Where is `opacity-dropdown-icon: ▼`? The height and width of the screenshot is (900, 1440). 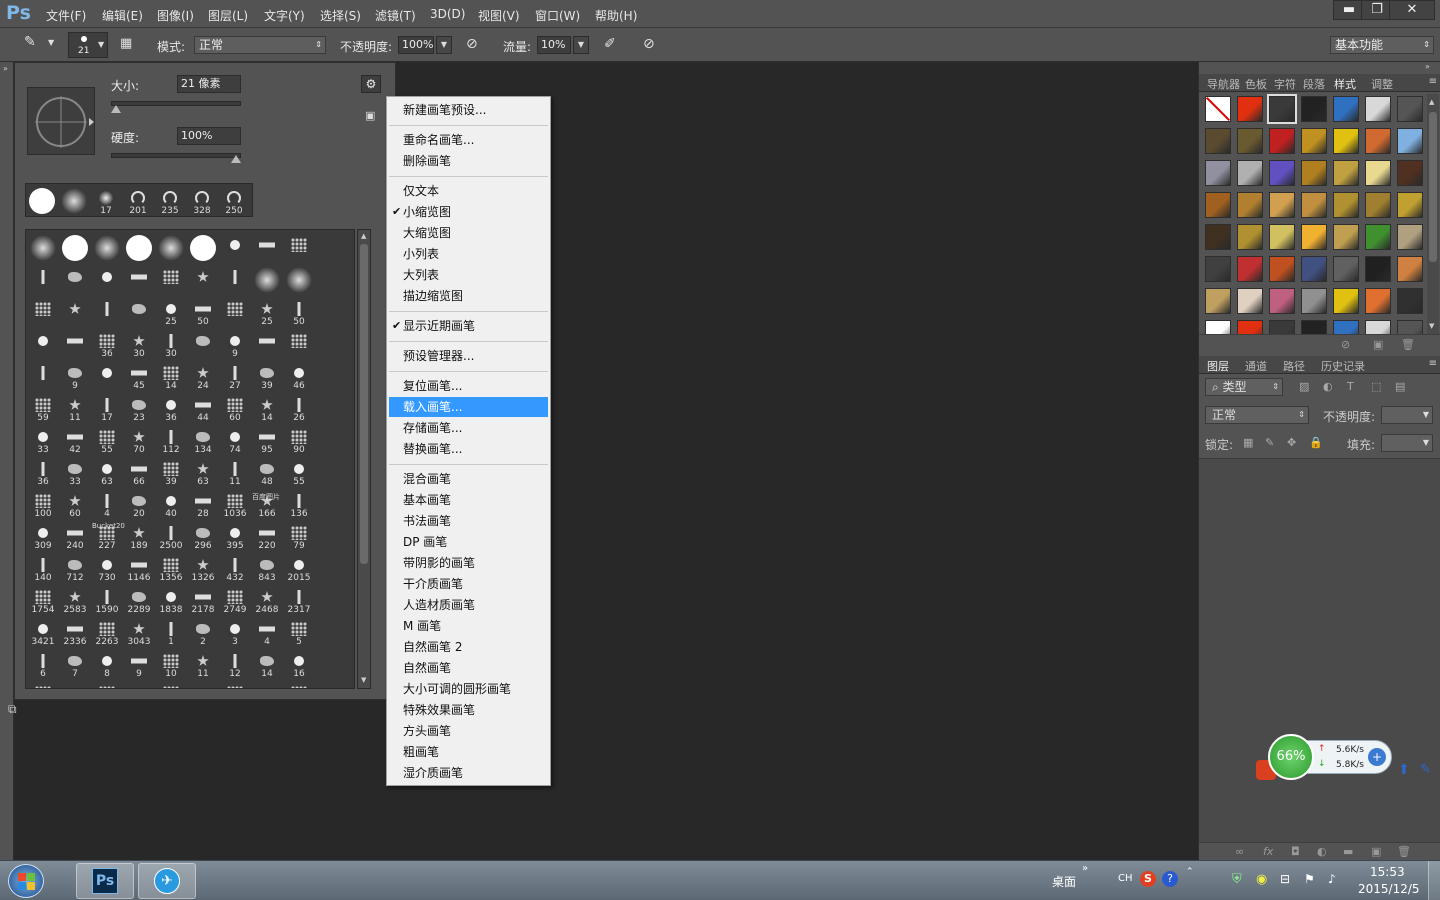 opacity-dropdown-icon: ▼ is located at coordinates (444, 45).